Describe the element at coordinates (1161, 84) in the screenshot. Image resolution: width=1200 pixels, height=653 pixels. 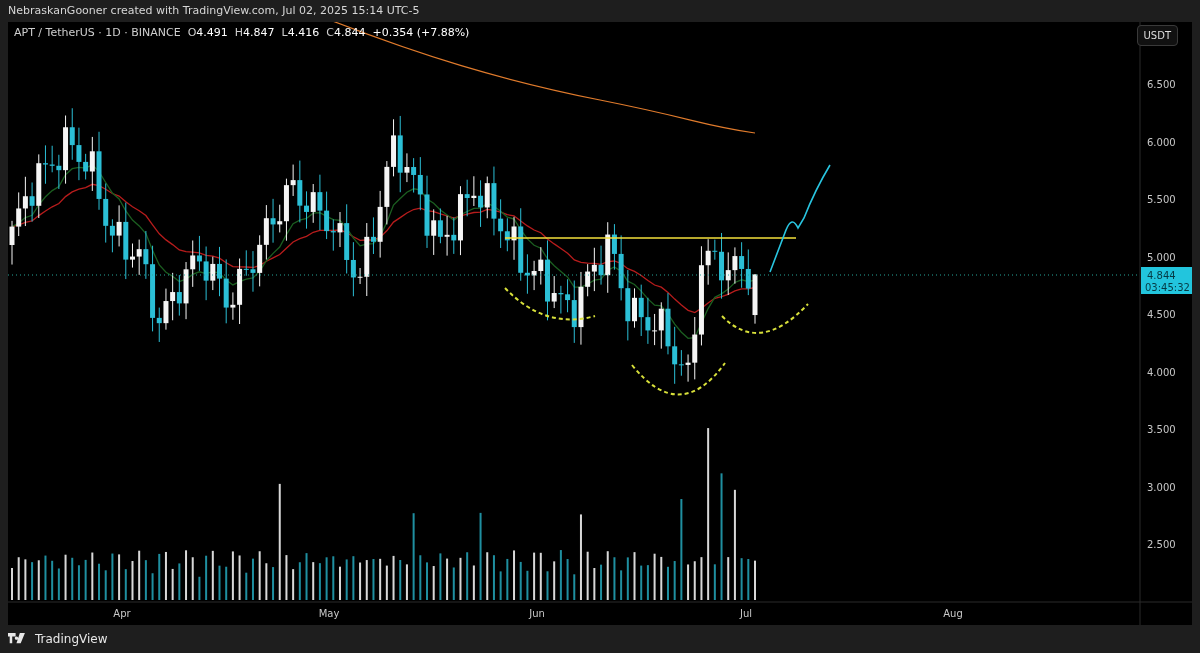
I see `price-axis-label: 6.500` at that location.